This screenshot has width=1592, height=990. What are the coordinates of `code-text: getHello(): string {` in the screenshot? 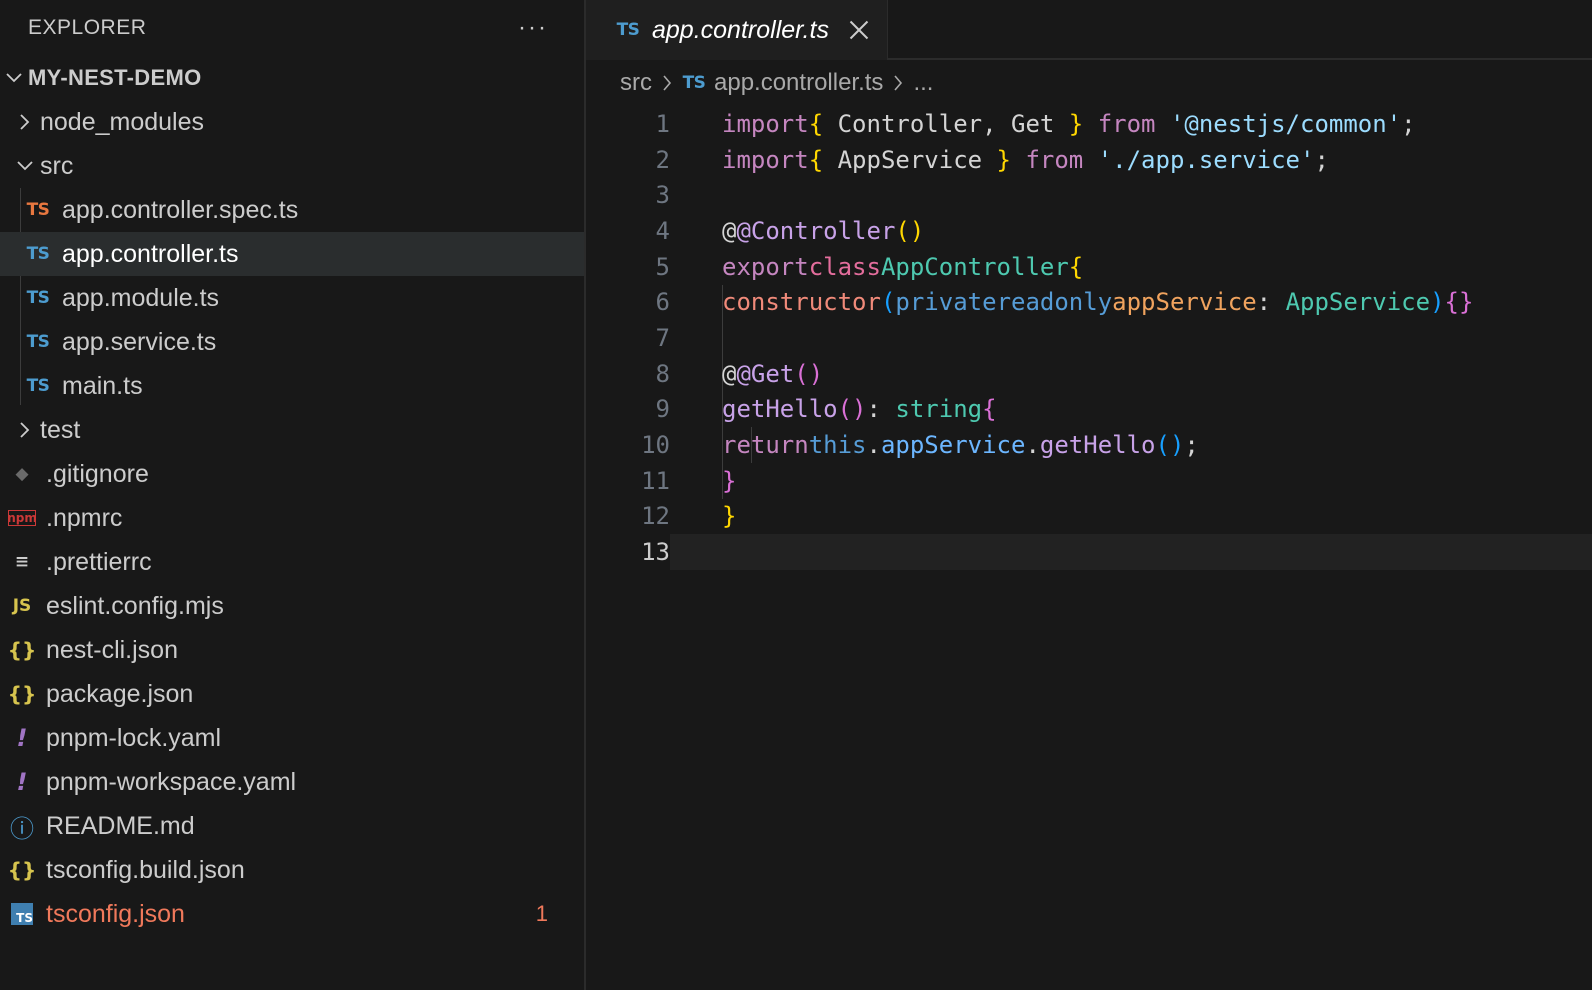 It's located at (859, 409).